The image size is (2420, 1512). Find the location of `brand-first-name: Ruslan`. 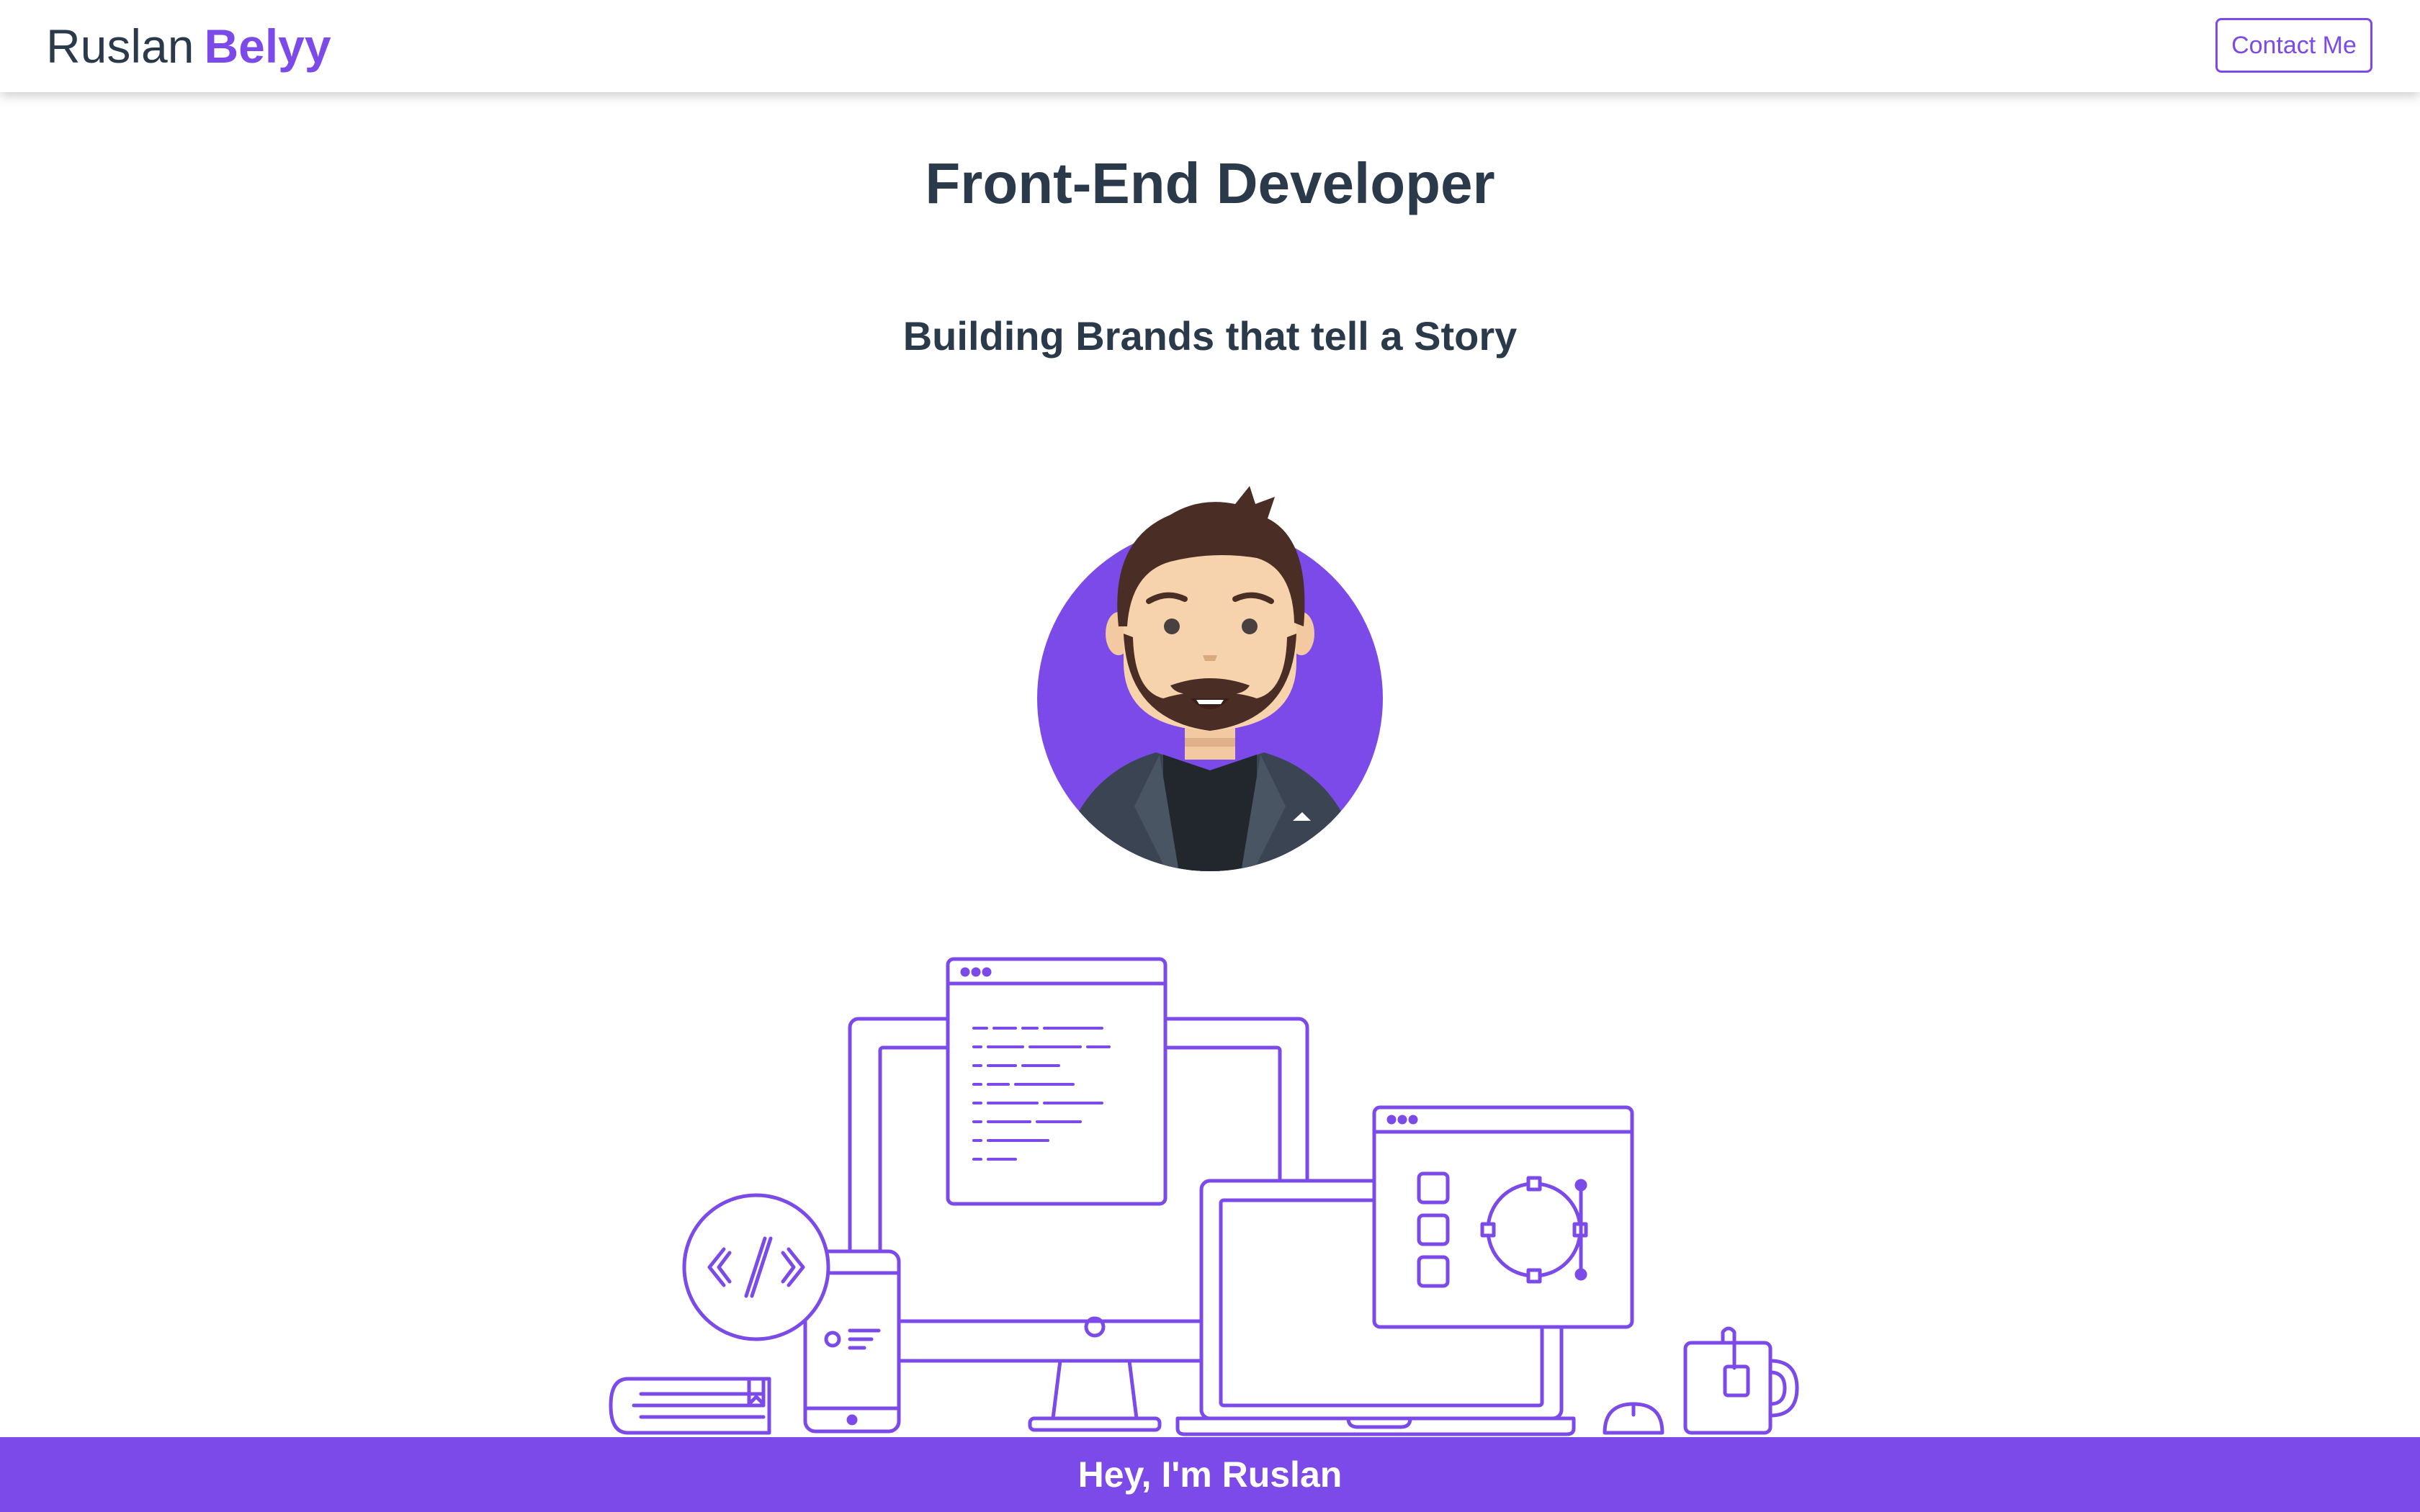

brand-first-name: Ruslan is located at coordinates (120, 46).